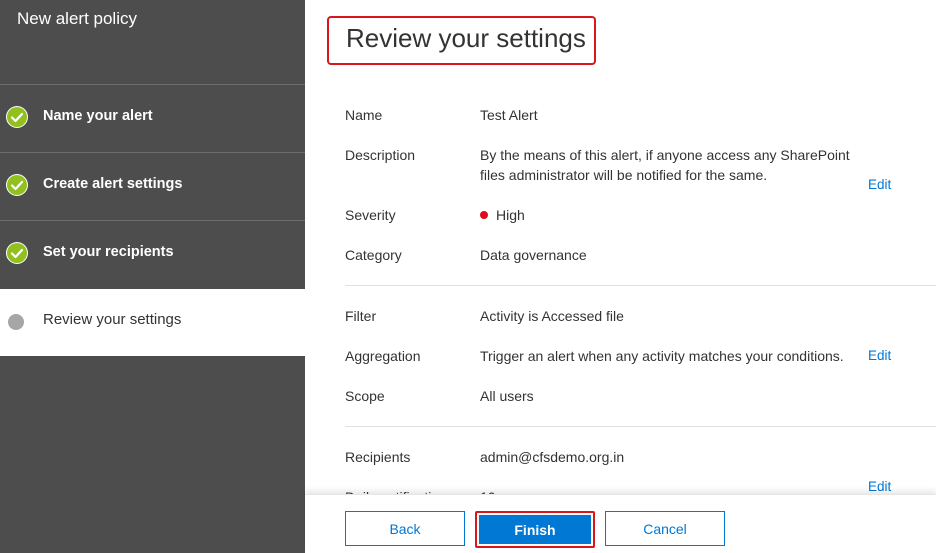  What do you see at coordinates (665, 528) in the screenshot?
I see `cancel-button: Cancel` at bounding box center [665, 528].